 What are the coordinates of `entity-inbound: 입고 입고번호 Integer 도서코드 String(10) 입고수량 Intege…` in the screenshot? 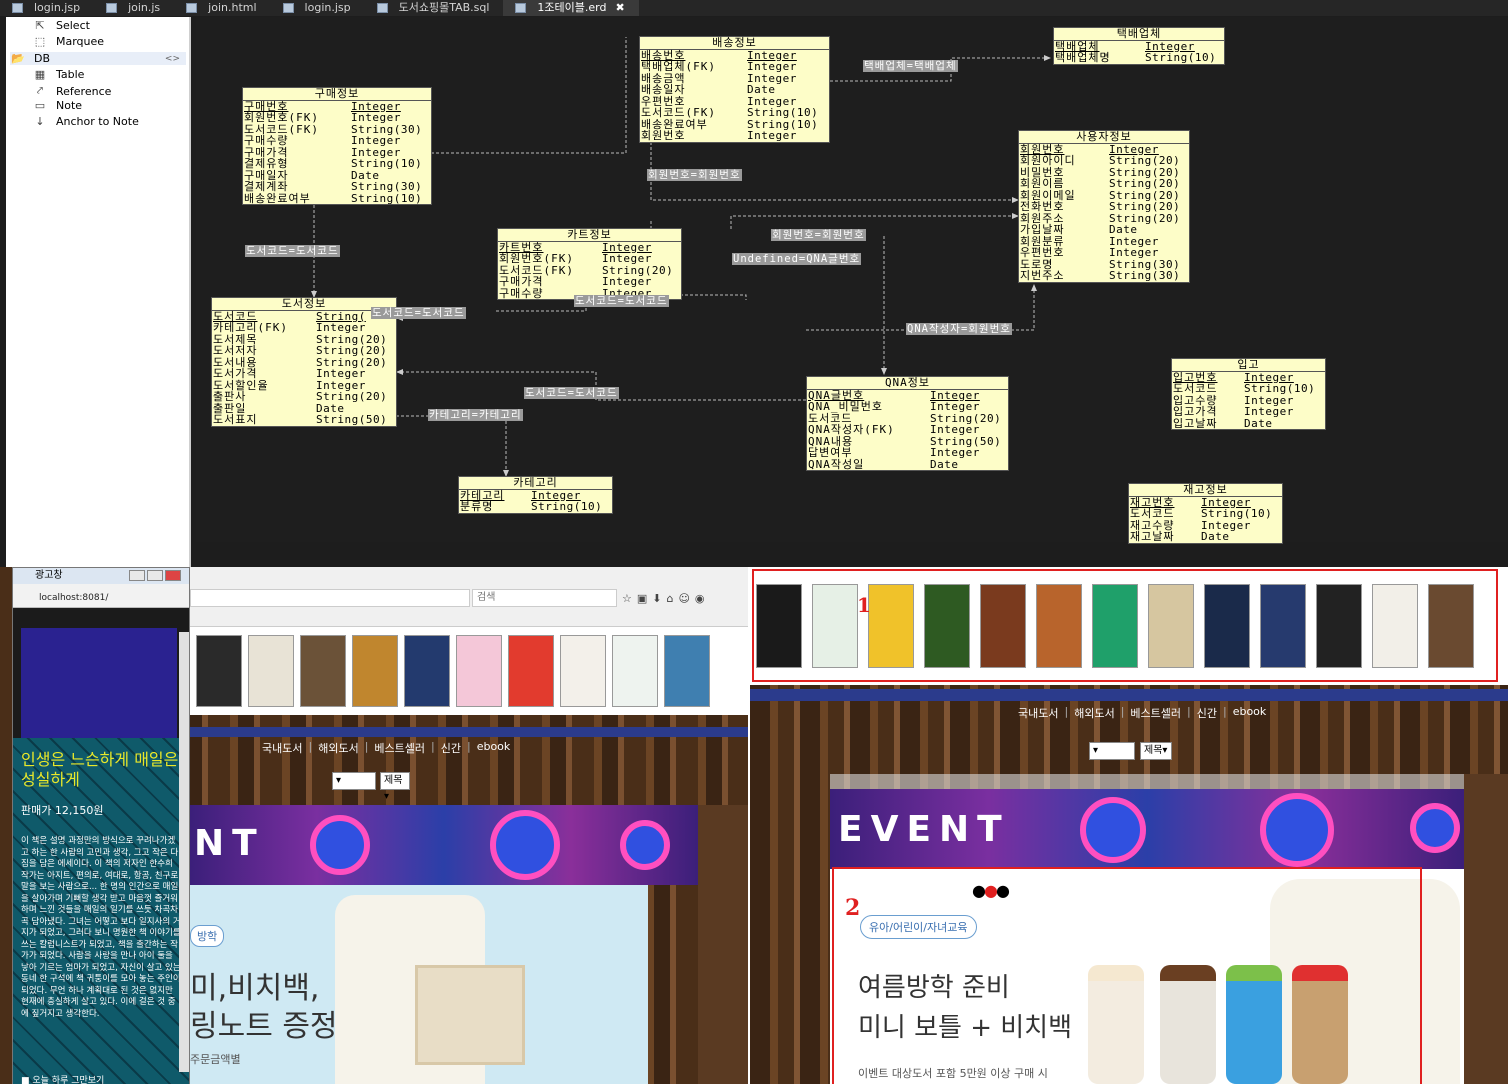 It's located at (1248, 394).